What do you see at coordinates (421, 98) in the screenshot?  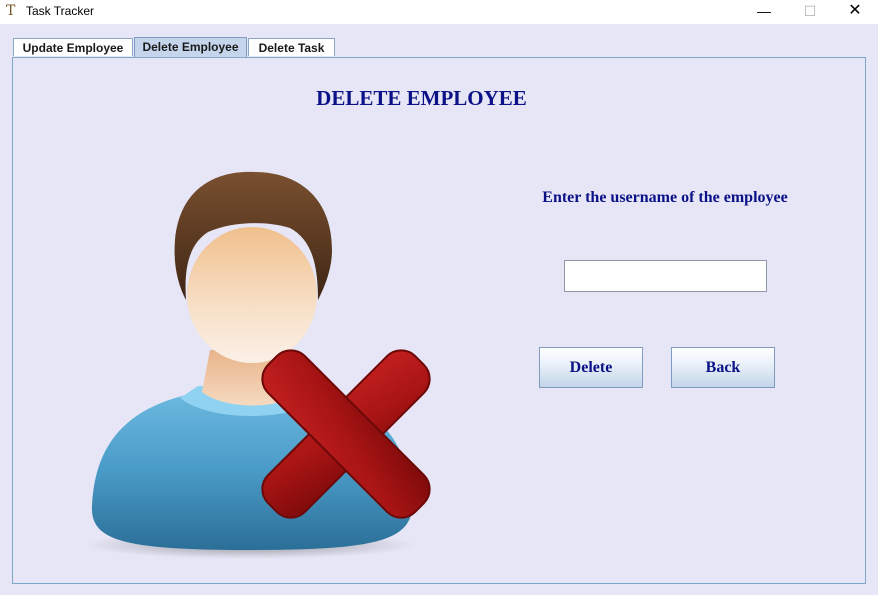 I see `page-title: DELETE EMPLOYEE` at bounding box center [421, 98].